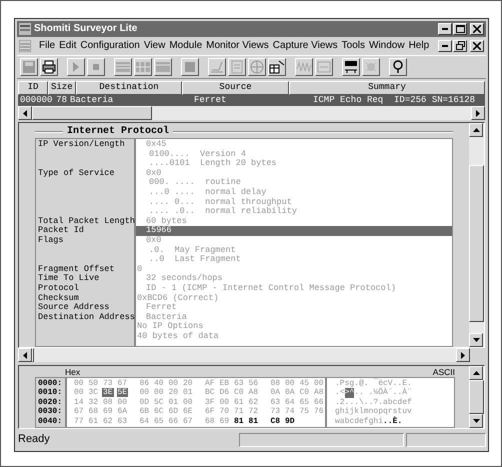 This screenshot has height=467, width=502. I want to click on hex-byte: 32, so click(94, 402).